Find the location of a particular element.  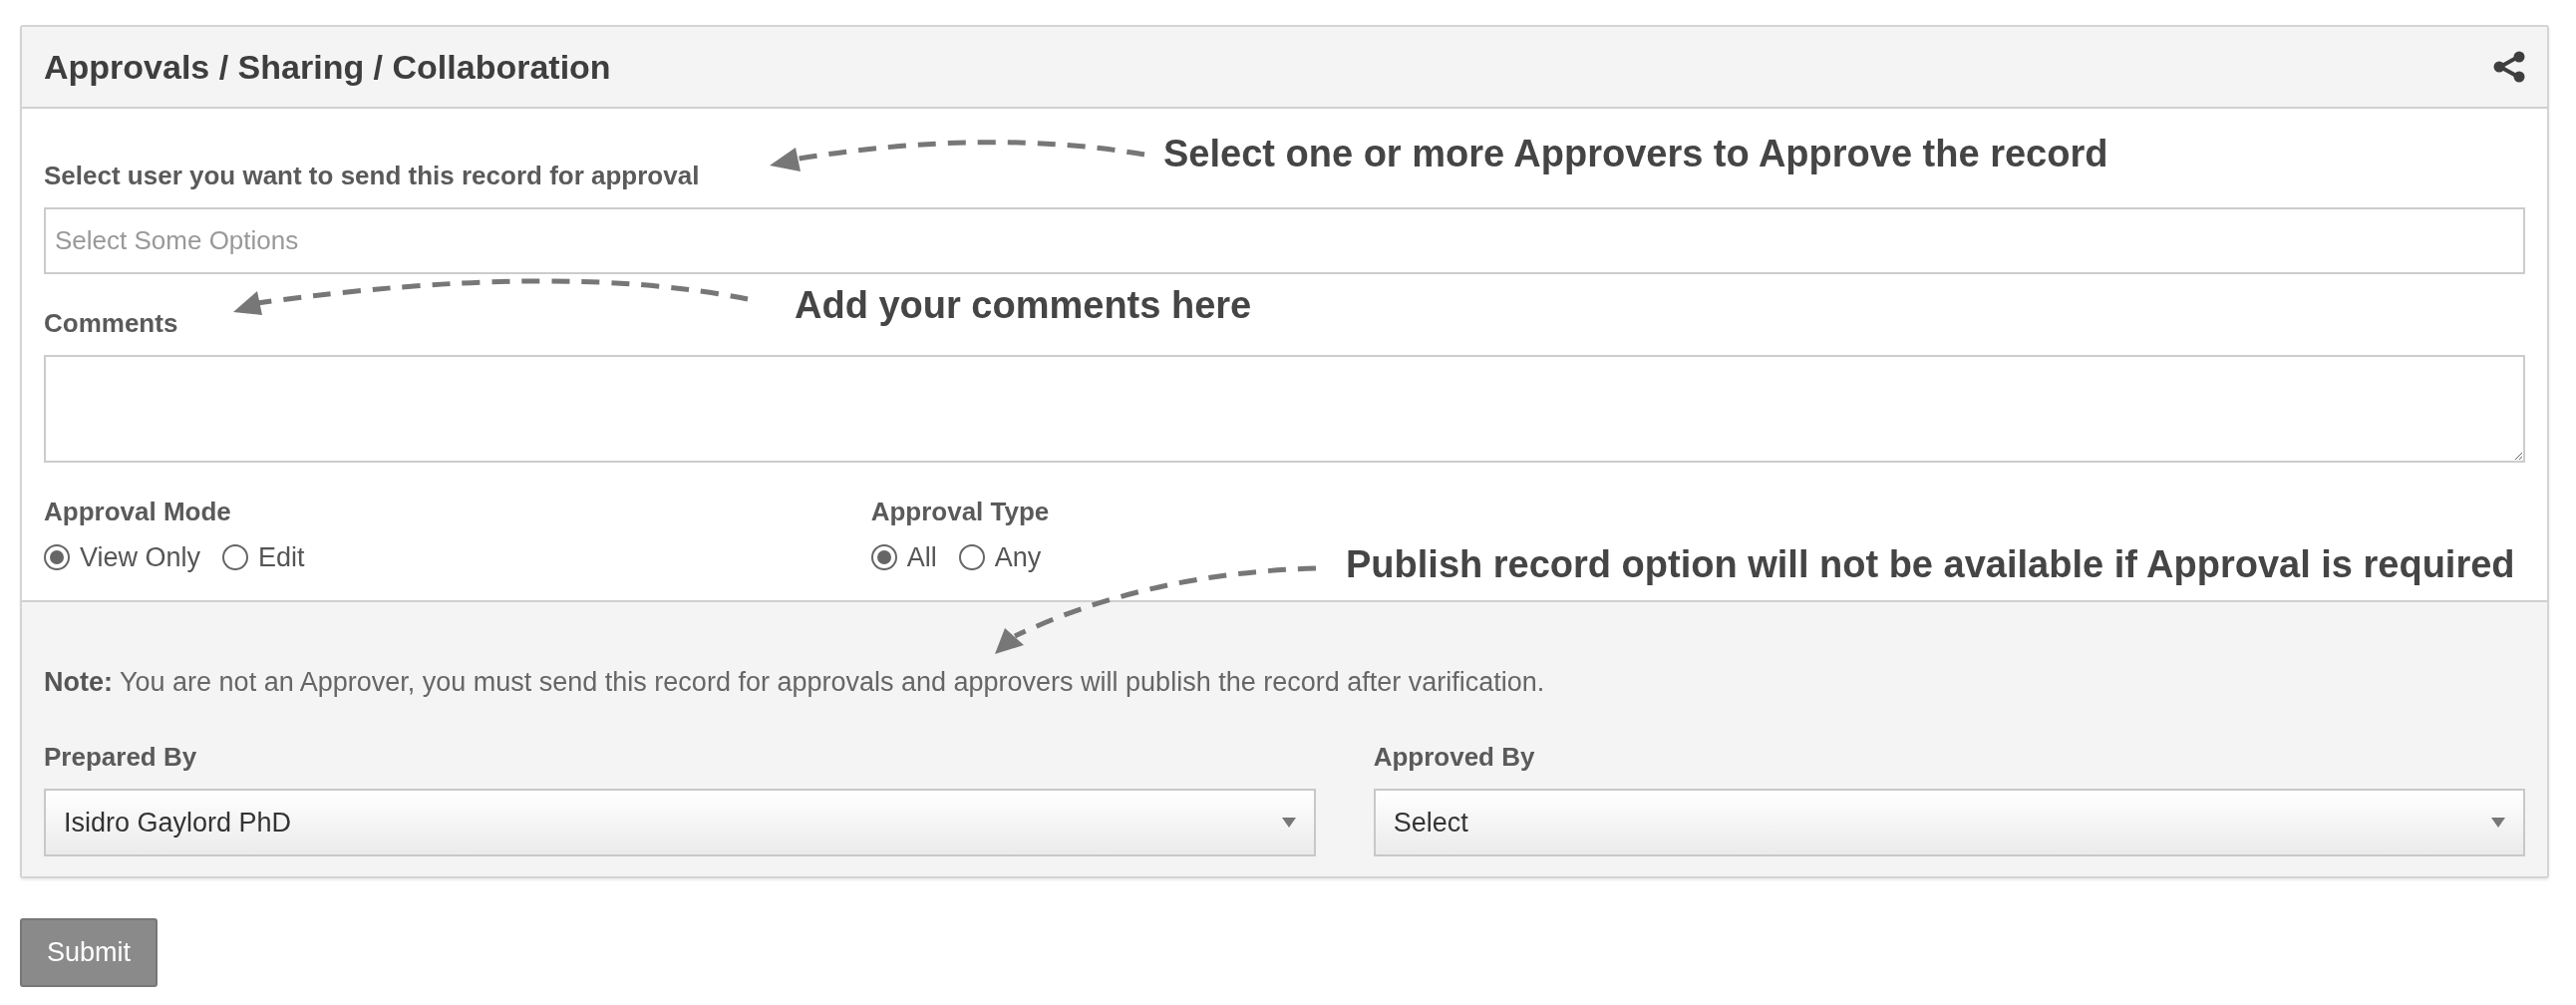

approvers-field: Select Some Options is located at coordinates (1284, 240).